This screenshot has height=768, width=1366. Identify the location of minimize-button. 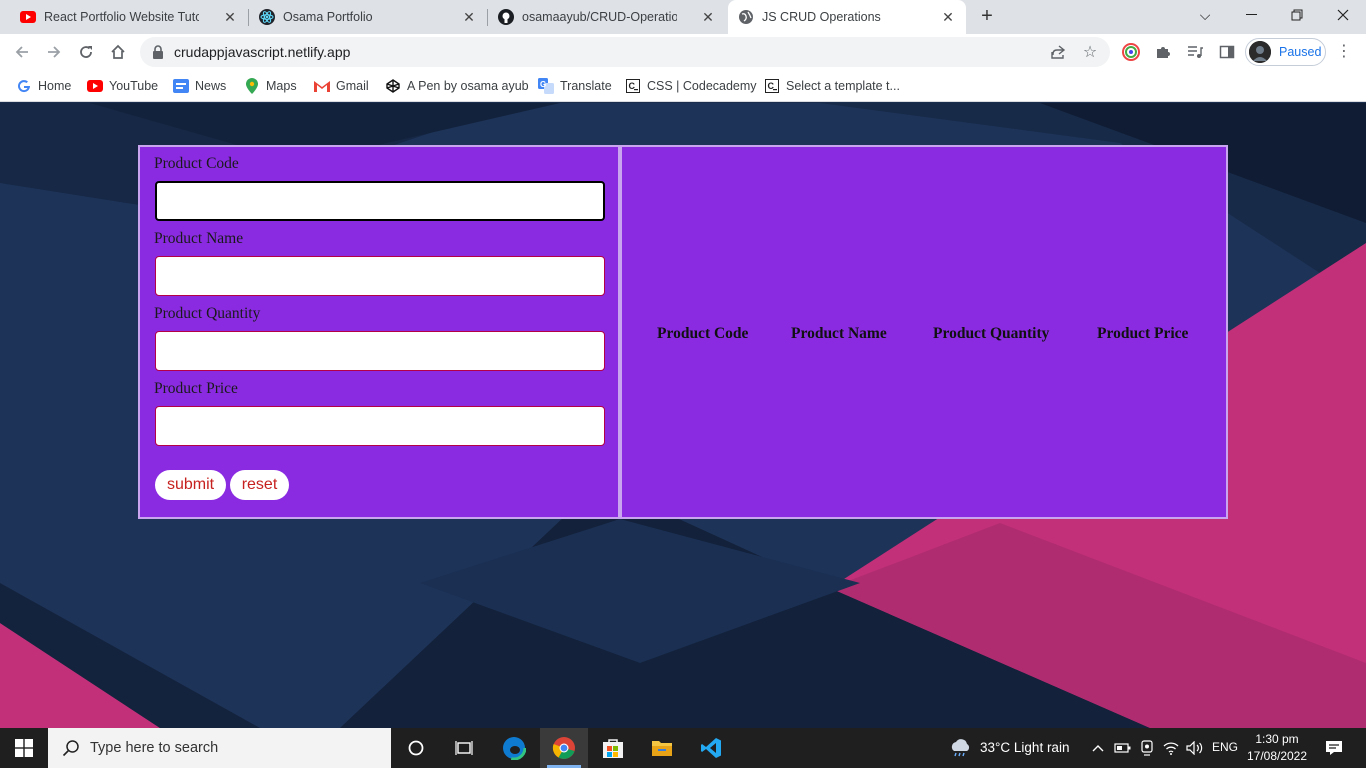
(1251, 15).